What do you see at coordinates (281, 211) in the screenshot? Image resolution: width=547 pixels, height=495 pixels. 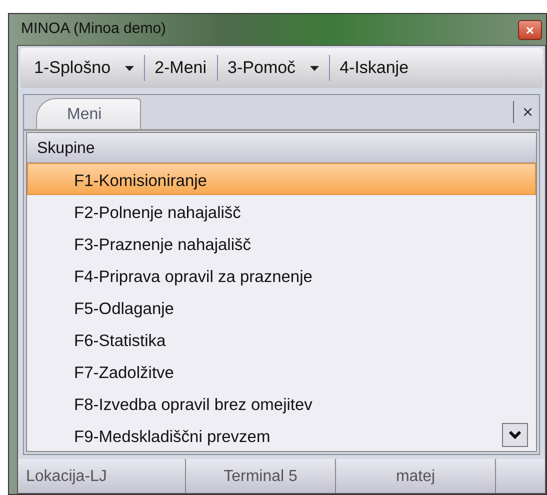 I see `menu-item: F2-Polnenje nahajališč` at bounding box center [281, 211].